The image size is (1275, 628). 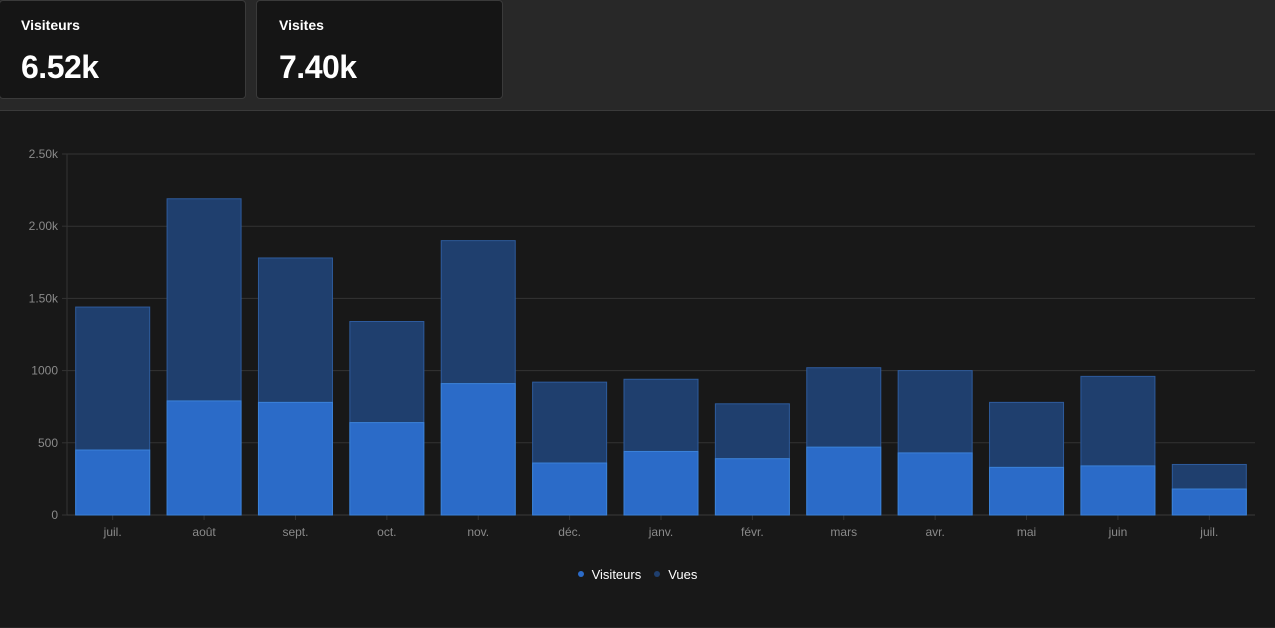 I want to click on visitors-legend-dot, so click(x=580, y=574).